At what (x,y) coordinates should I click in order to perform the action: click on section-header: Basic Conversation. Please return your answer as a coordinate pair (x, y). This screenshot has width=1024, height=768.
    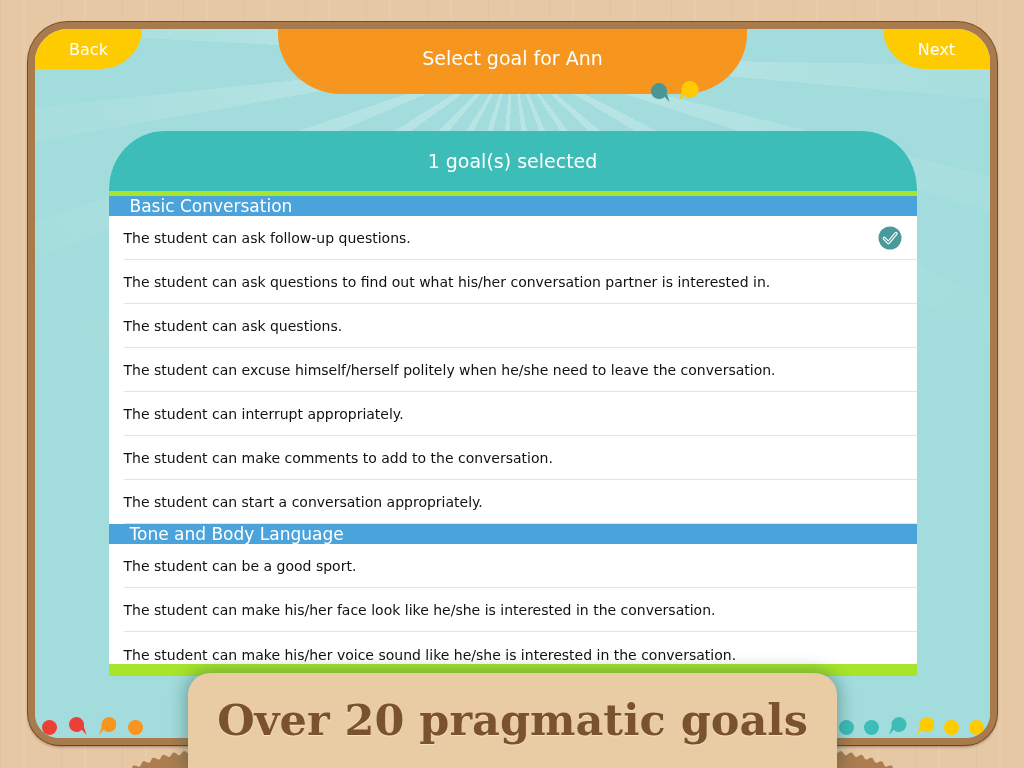
    Looking at the image, I should click on (512, 206).